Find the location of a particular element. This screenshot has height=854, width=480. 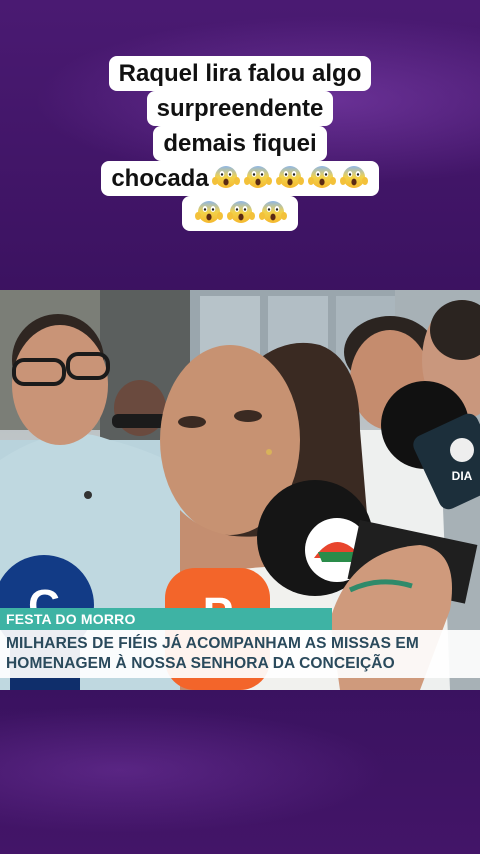

caption-line-1: Raquel lira falou algo is located at coordinates (240, 73).